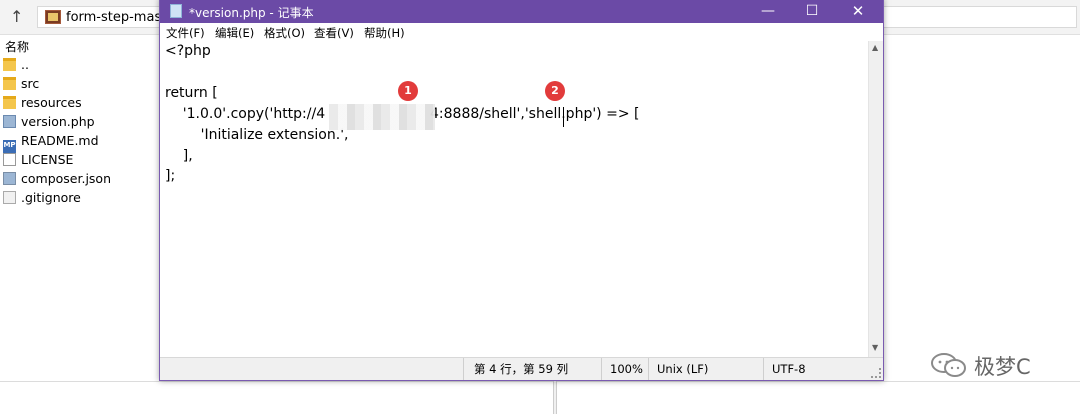 The image size is (1080, 414). Describe the element at coordinates (257, 135) in the screenshot. I see `code-line: 'Initialize extension.',` at that location.